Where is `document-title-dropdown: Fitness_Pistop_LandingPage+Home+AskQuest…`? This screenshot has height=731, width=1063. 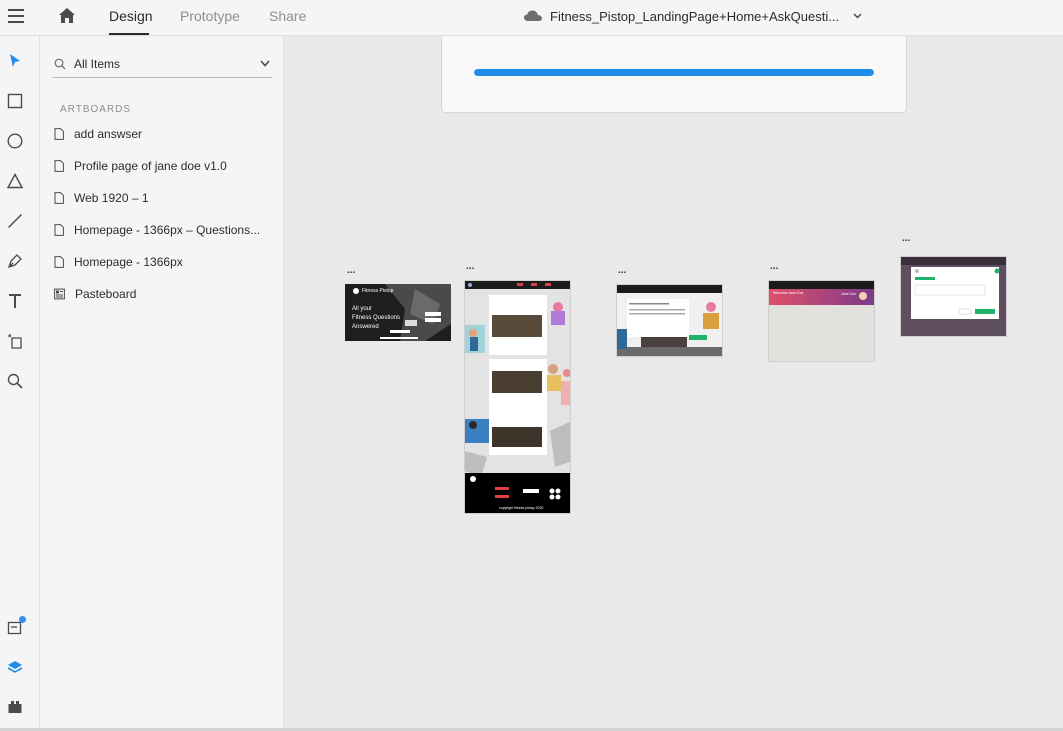 document-title-dropdown: Fitness_Pistop_LandingPage+Home+AskQuest… is located at coordinates (693, 16).